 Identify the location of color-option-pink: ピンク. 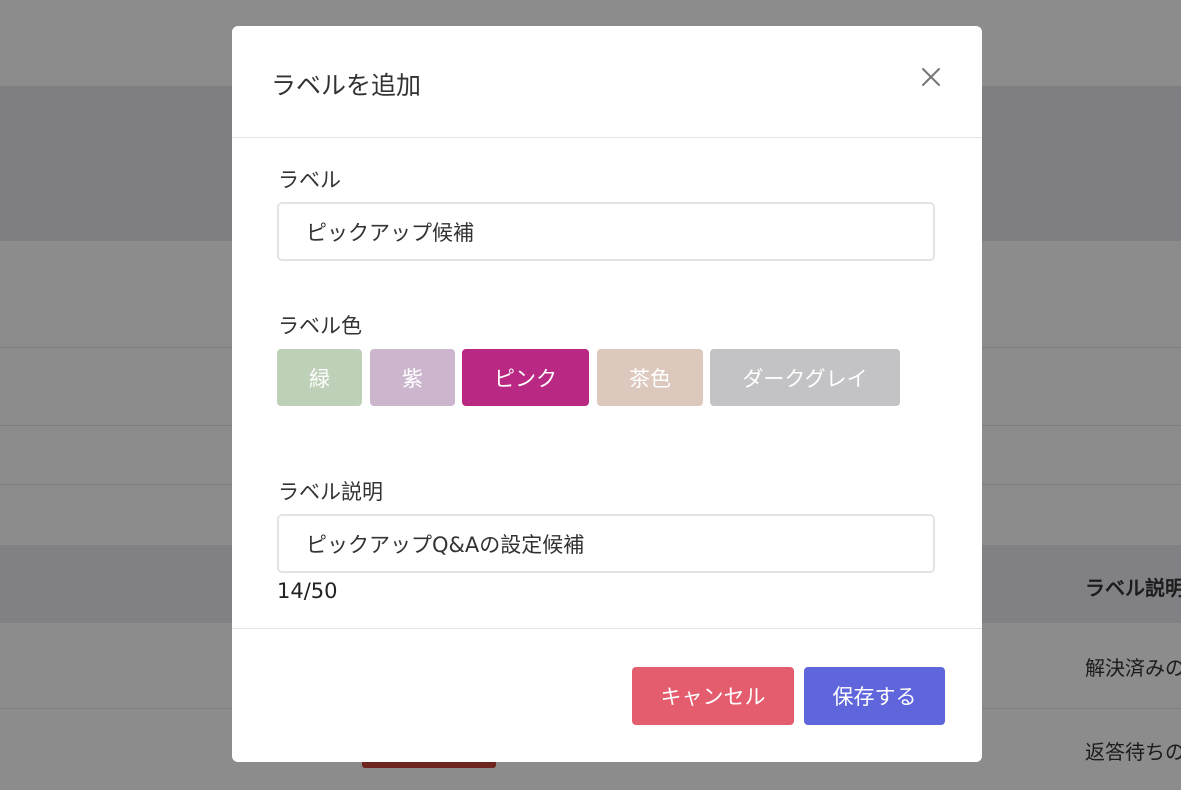
(525, 377).